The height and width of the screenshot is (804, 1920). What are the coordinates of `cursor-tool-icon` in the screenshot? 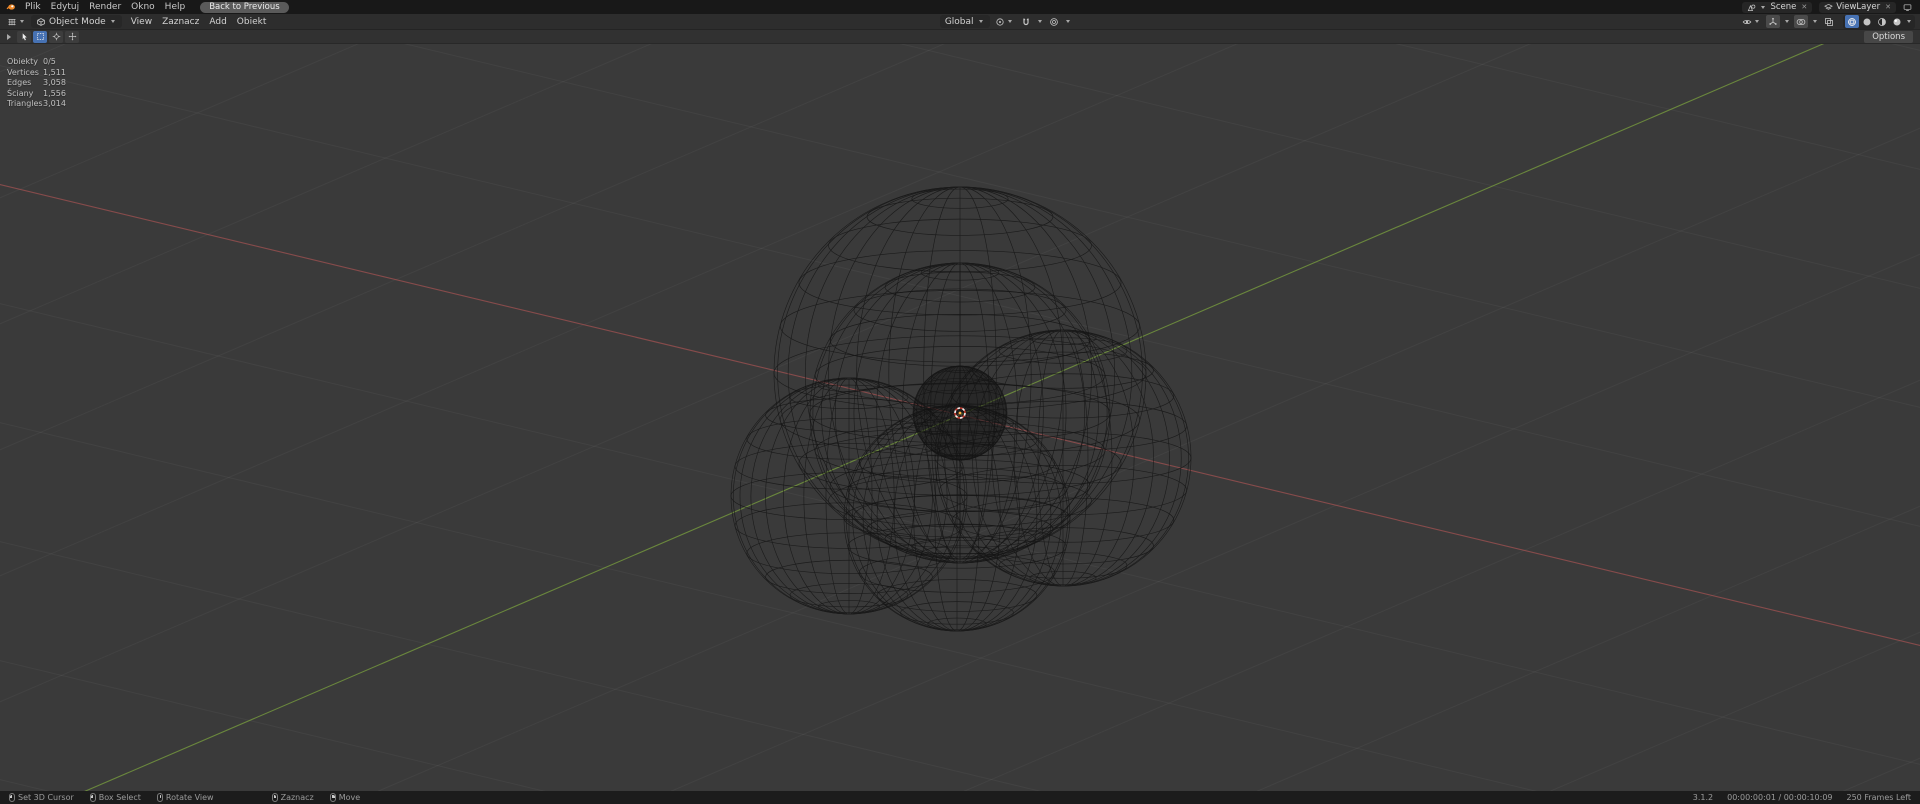 It's located at (56, 36).